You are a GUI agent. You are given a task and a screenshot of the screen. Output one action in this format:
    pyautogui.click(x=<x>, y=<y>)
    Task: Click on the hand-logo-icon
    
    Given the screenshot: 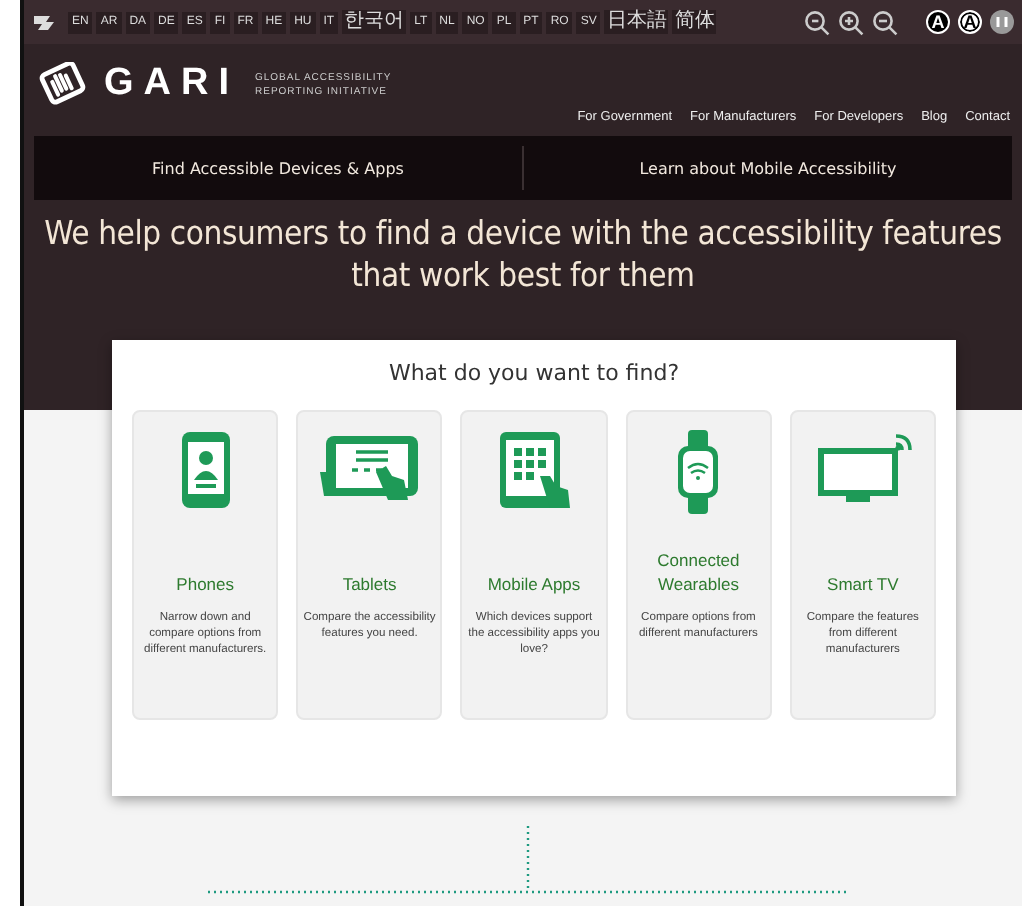 What is the action you would take?
    pyautogui.click(x=62, y=84)
    